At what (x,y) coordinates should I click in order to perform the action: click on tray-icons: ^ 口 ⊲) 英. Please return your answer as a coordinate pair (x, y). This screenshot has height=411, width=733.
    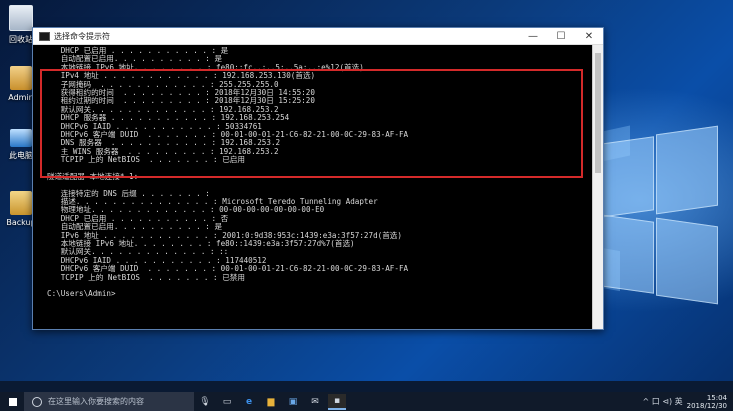
    Looking at the image, I should click on (662, 401).